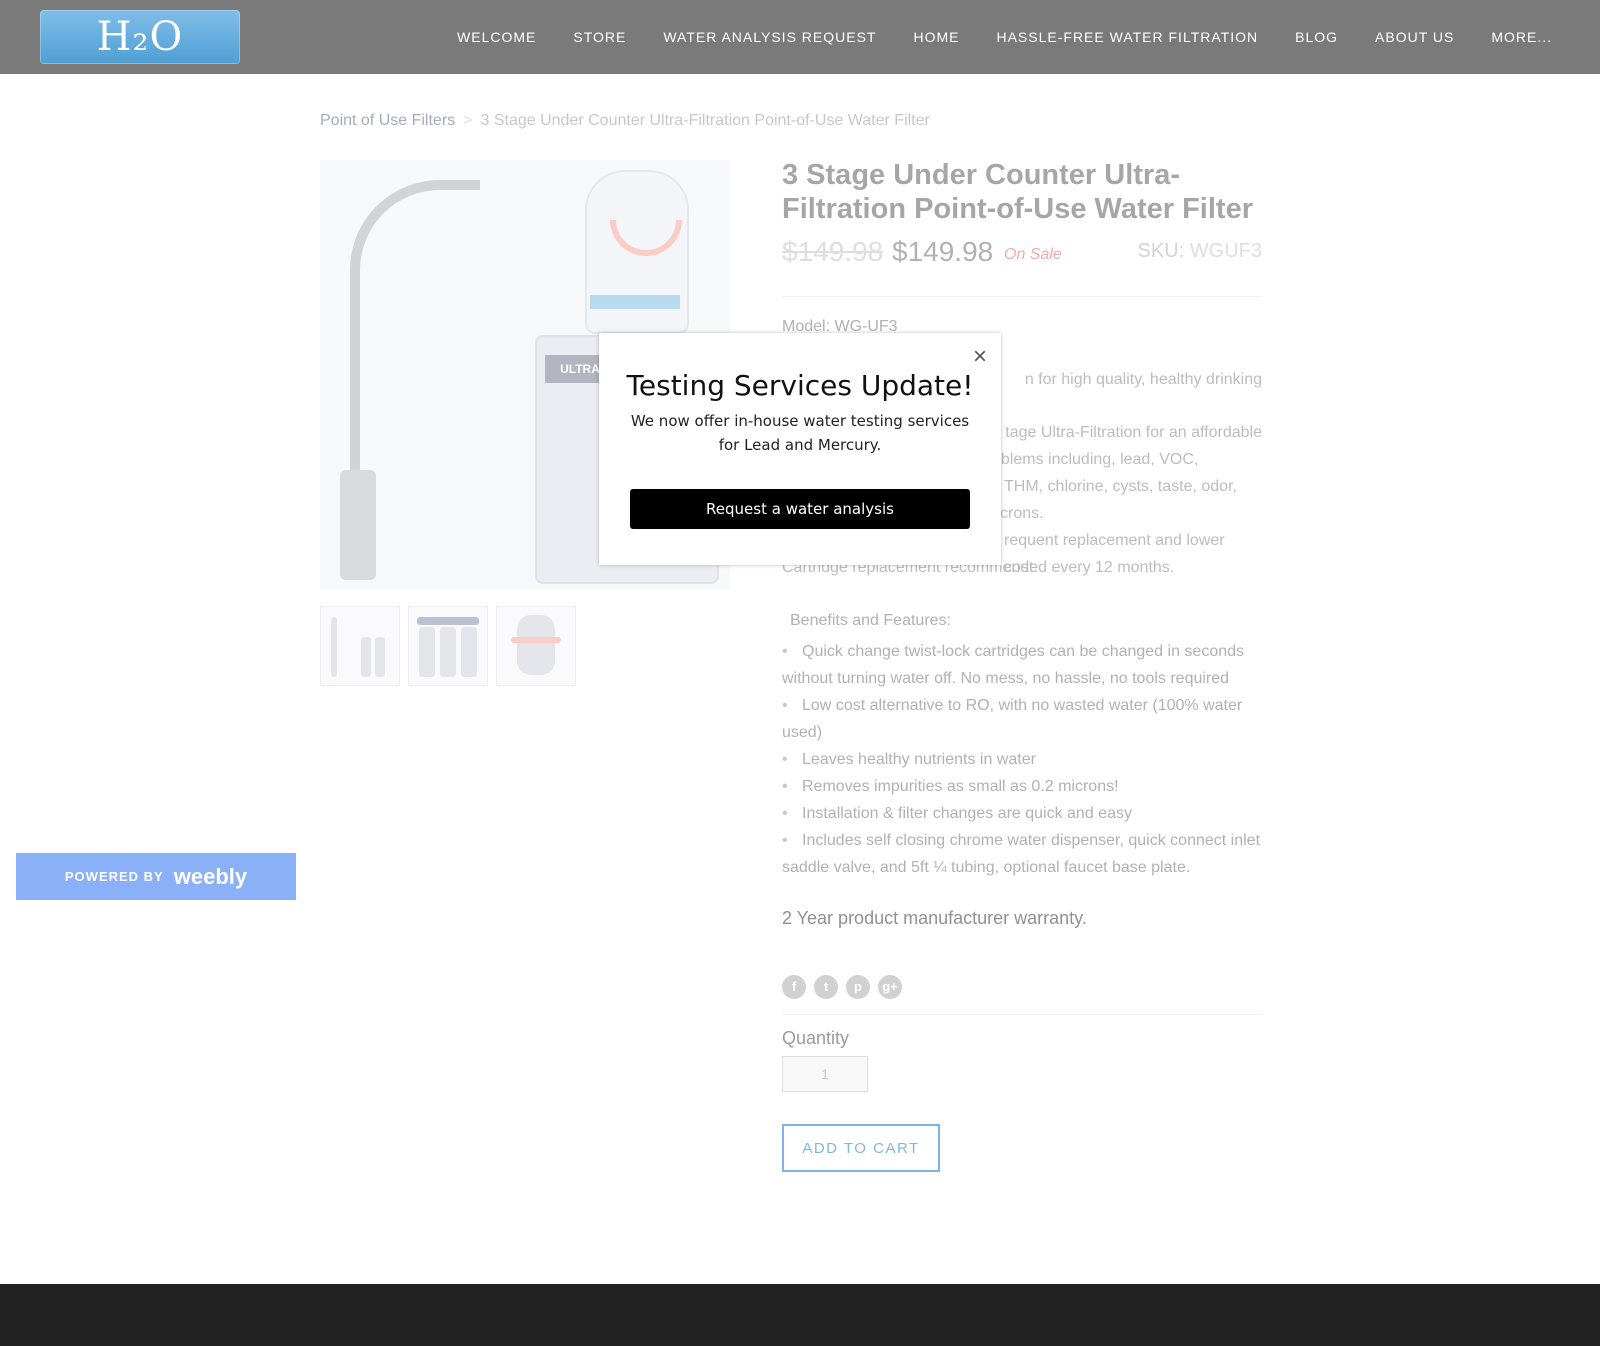 The width and height of the screenshot is (1600, 1346). I want to click on nav-water-analysis-request: WATER ANALYSIS REQUEST, so click(769, 37).